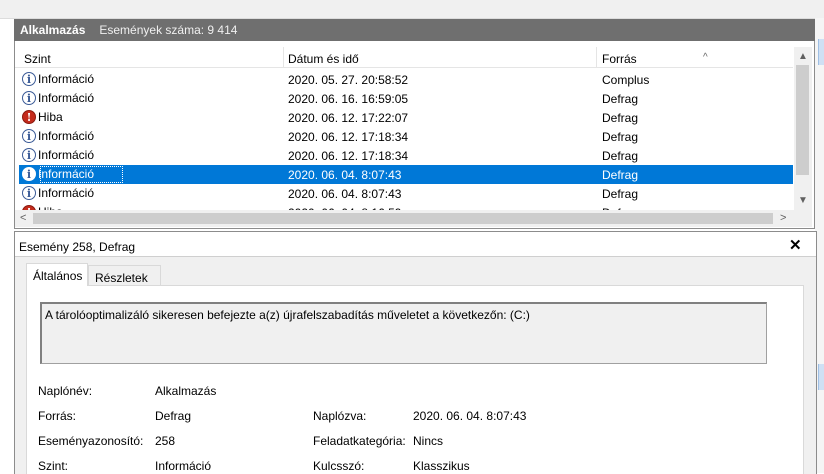 This screenshot has height=474, width=824. What do you see at coordinates (783, 218) in the screenshot?
I see `scroll-right-icon: >` at bounding box center [783, 218].